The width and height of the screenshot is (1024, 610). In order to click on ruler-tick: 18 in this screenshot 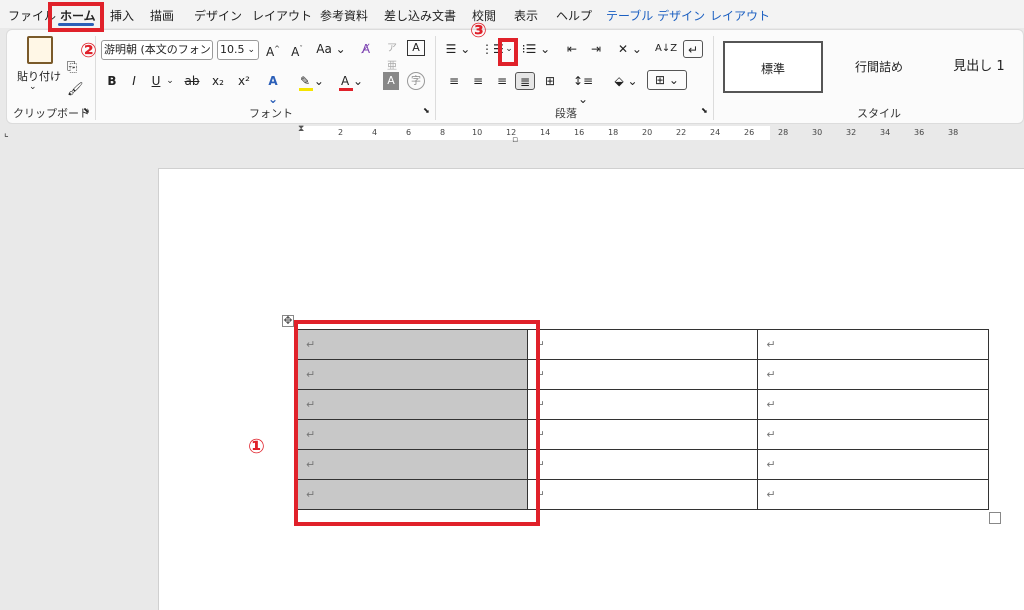, I will do `click(613, 132)`.